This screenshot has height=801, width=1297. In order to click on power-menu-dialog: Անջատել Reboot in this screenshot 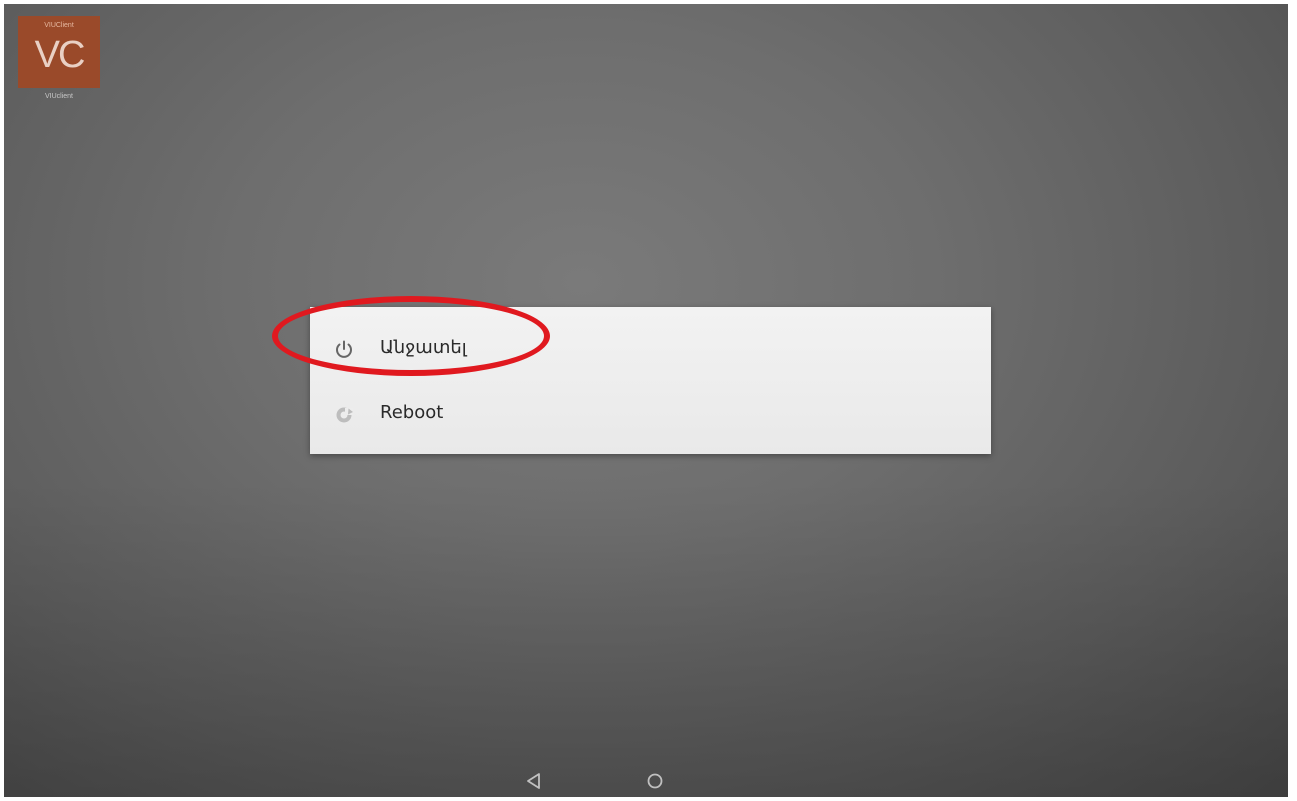, I will do `click(650, 380)`.